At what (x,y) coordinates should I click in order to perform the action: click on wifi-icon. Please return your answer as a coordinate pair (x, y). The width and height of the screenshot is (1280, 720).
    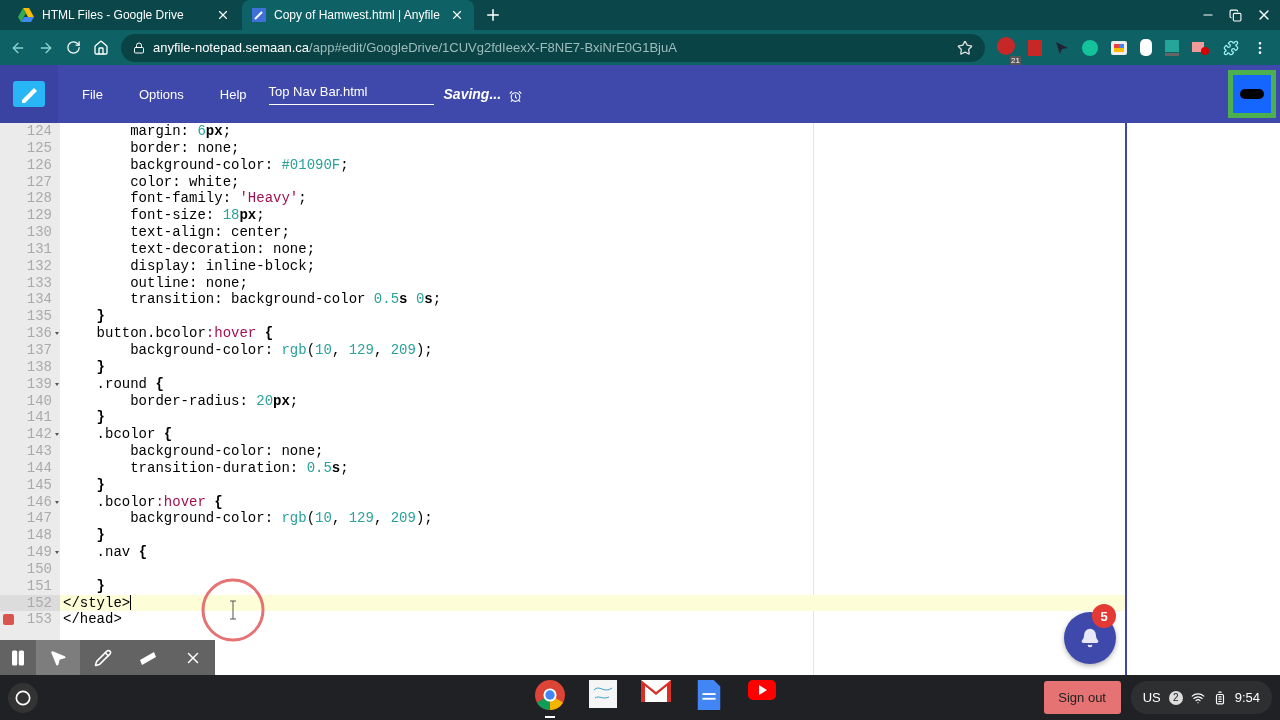
    Looking at the image, I should click on (1197, 697).